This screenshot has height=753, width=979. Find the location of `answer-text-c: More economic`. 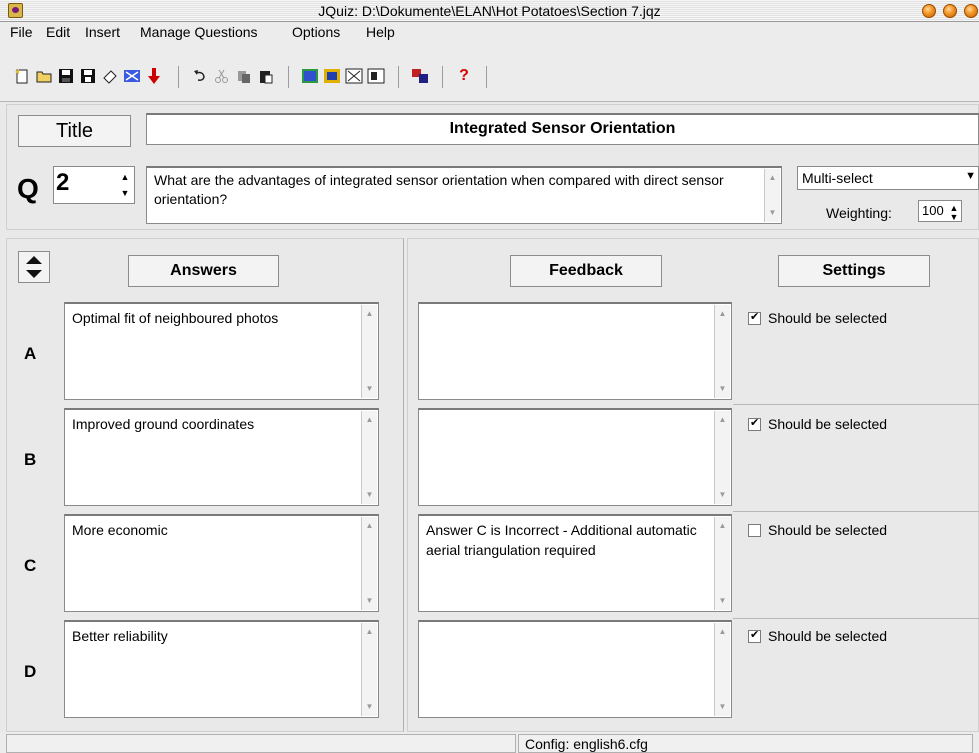

answer-text-c: More economic is located at coordinates (120, 530).